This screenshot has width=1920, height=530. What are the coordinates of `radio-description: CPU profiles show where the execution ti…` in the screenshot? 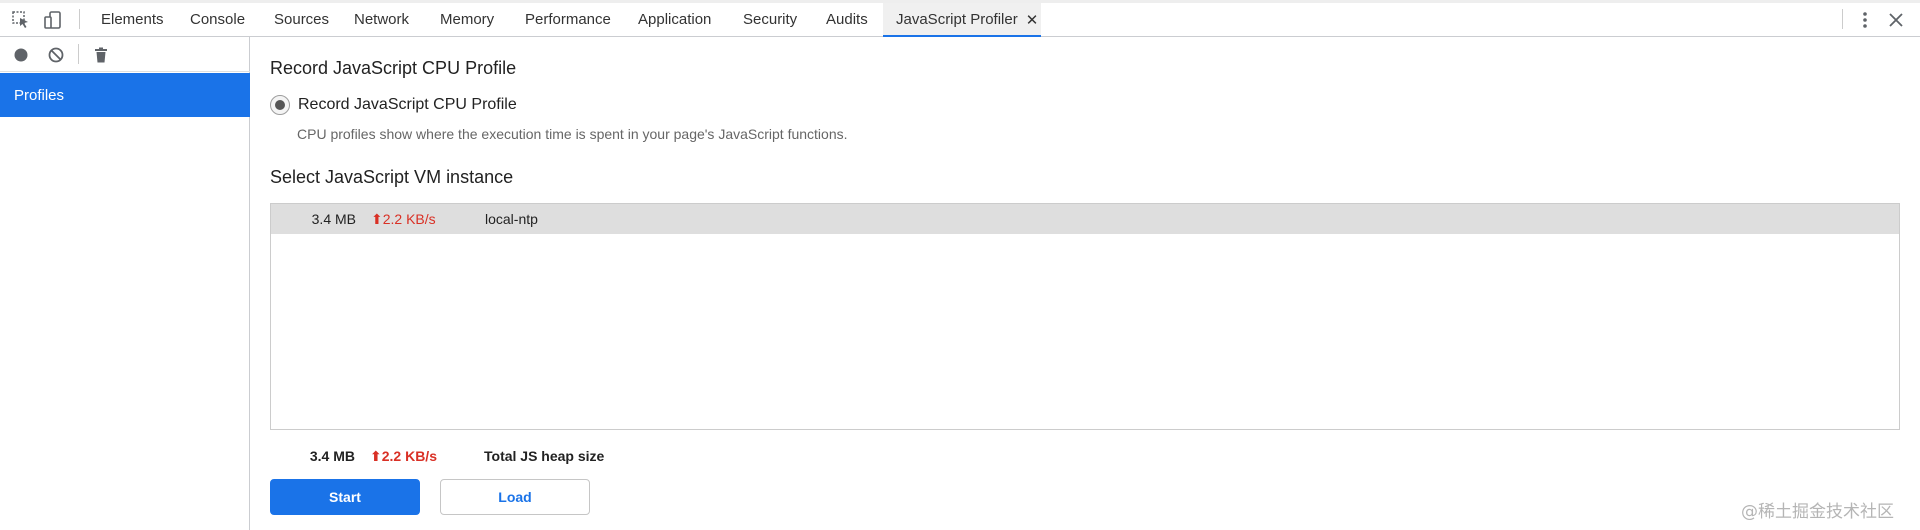 It's located at (572, 134).